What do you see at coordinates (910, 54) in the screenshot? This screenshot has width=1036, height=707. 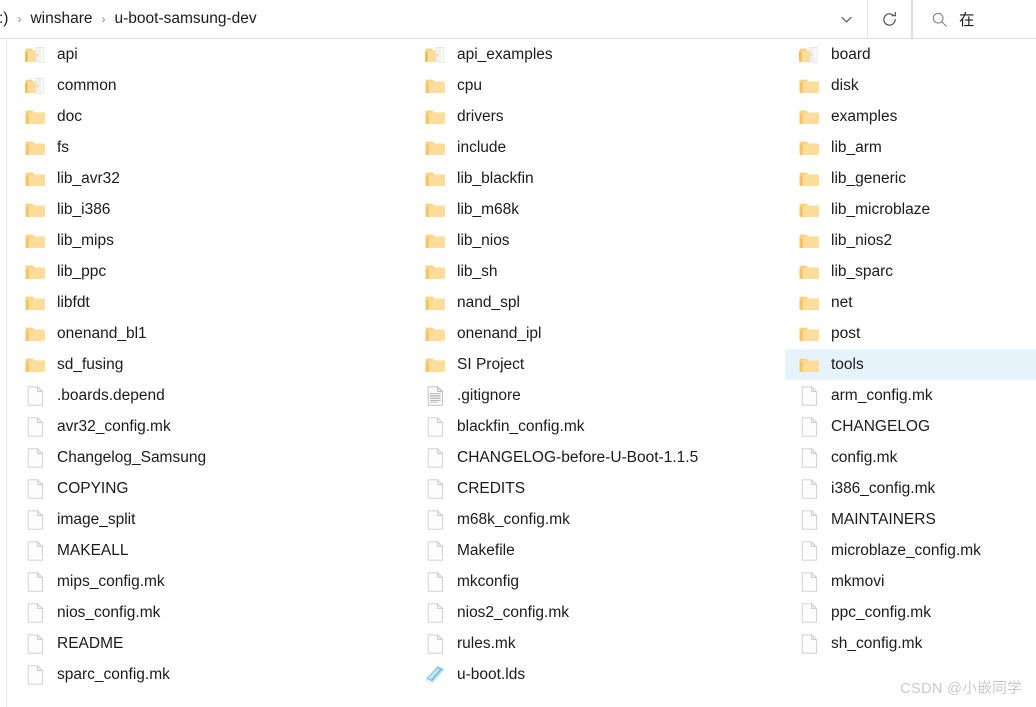 I see `file-list-item: board` at bounding box center [910, 54].